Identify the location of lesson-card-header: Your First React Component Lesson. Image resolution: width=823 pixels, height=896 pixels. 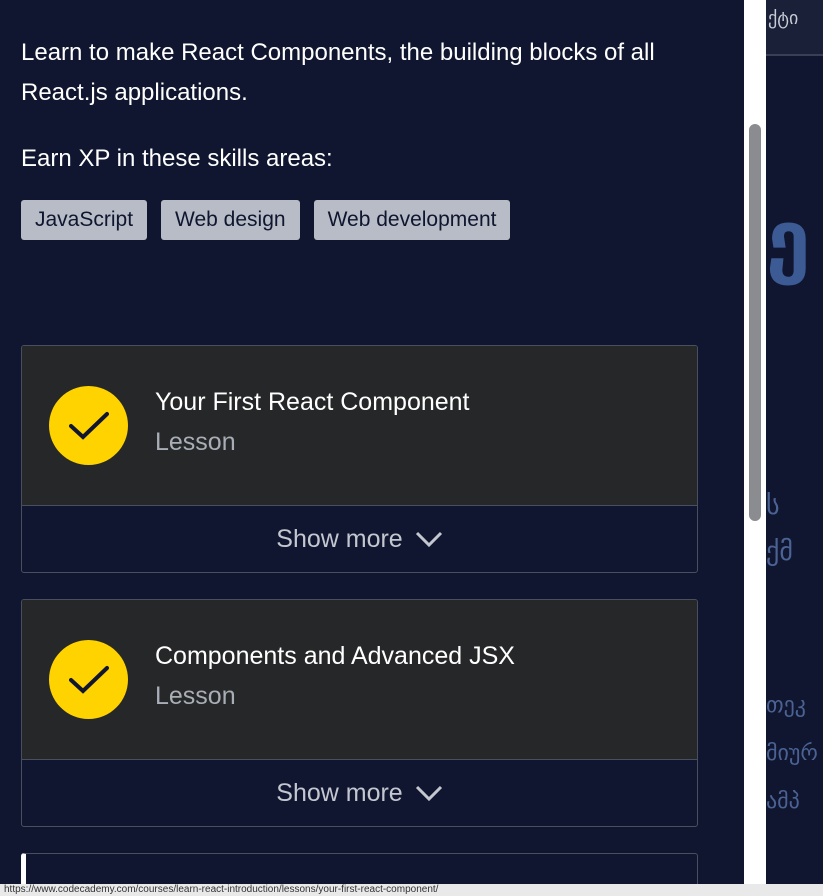
(359, 426).